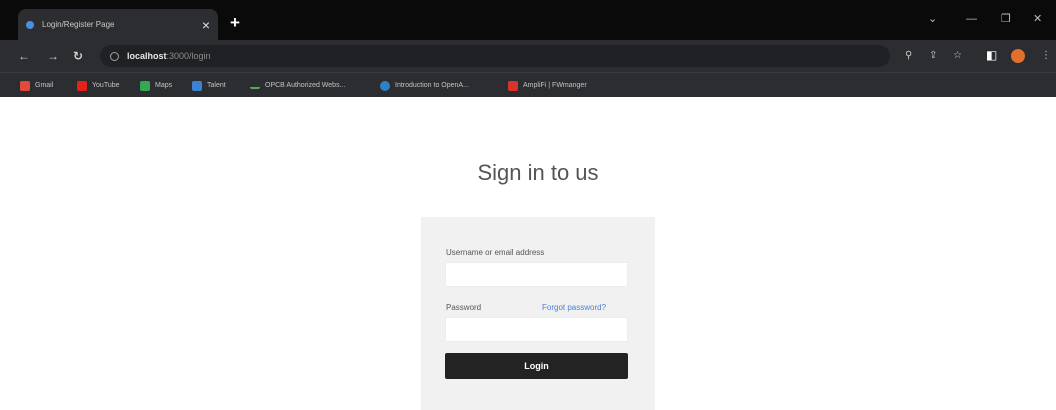 The image size is (1056, 410). What do you see at coordinates (971, 19) in the screenshot?
I see `minimize-icon: —` at bounding box center [971, 19].